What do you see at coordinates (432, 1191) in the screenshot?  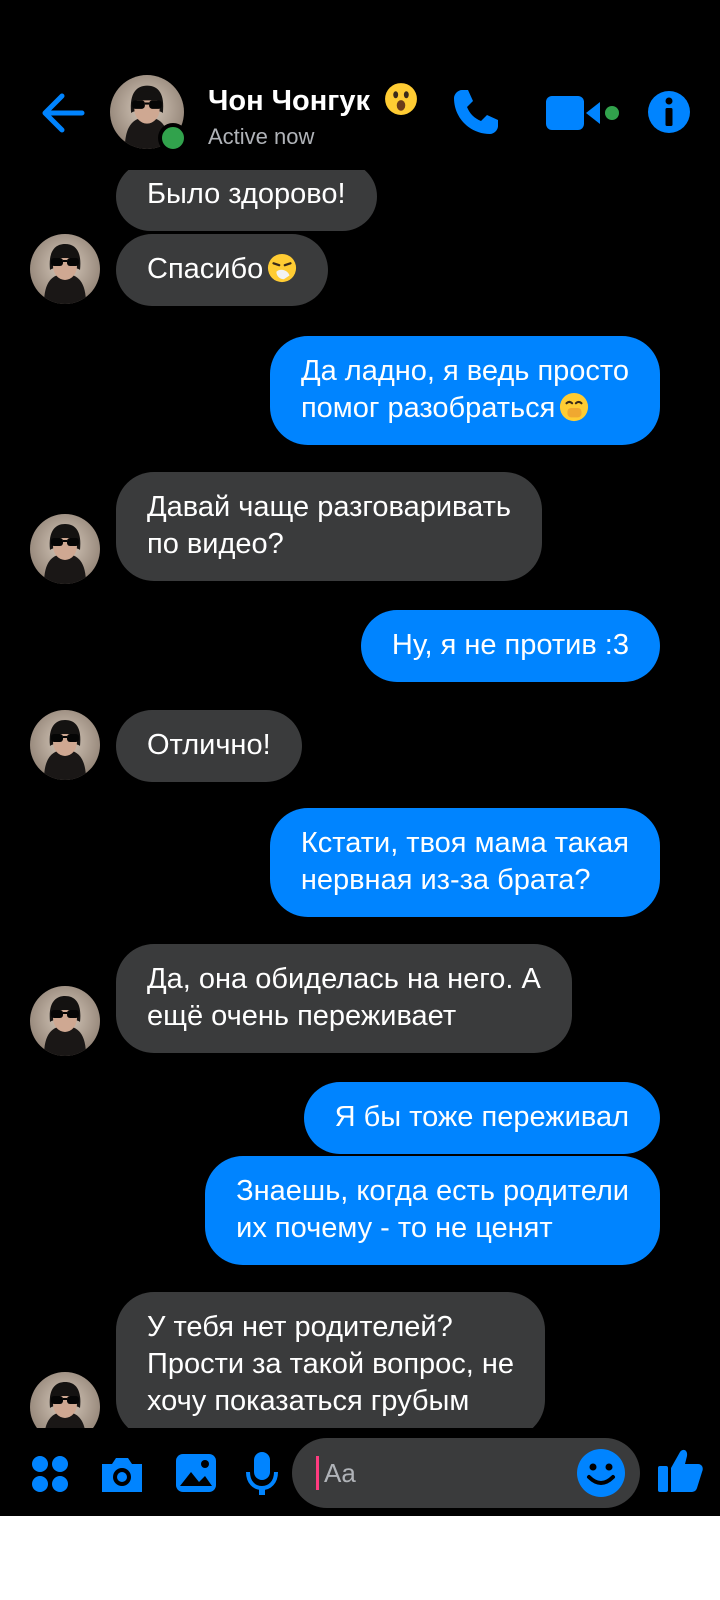 I see `message-text: Знаешь, когда есть родители` at bounding box center [432, 1191].